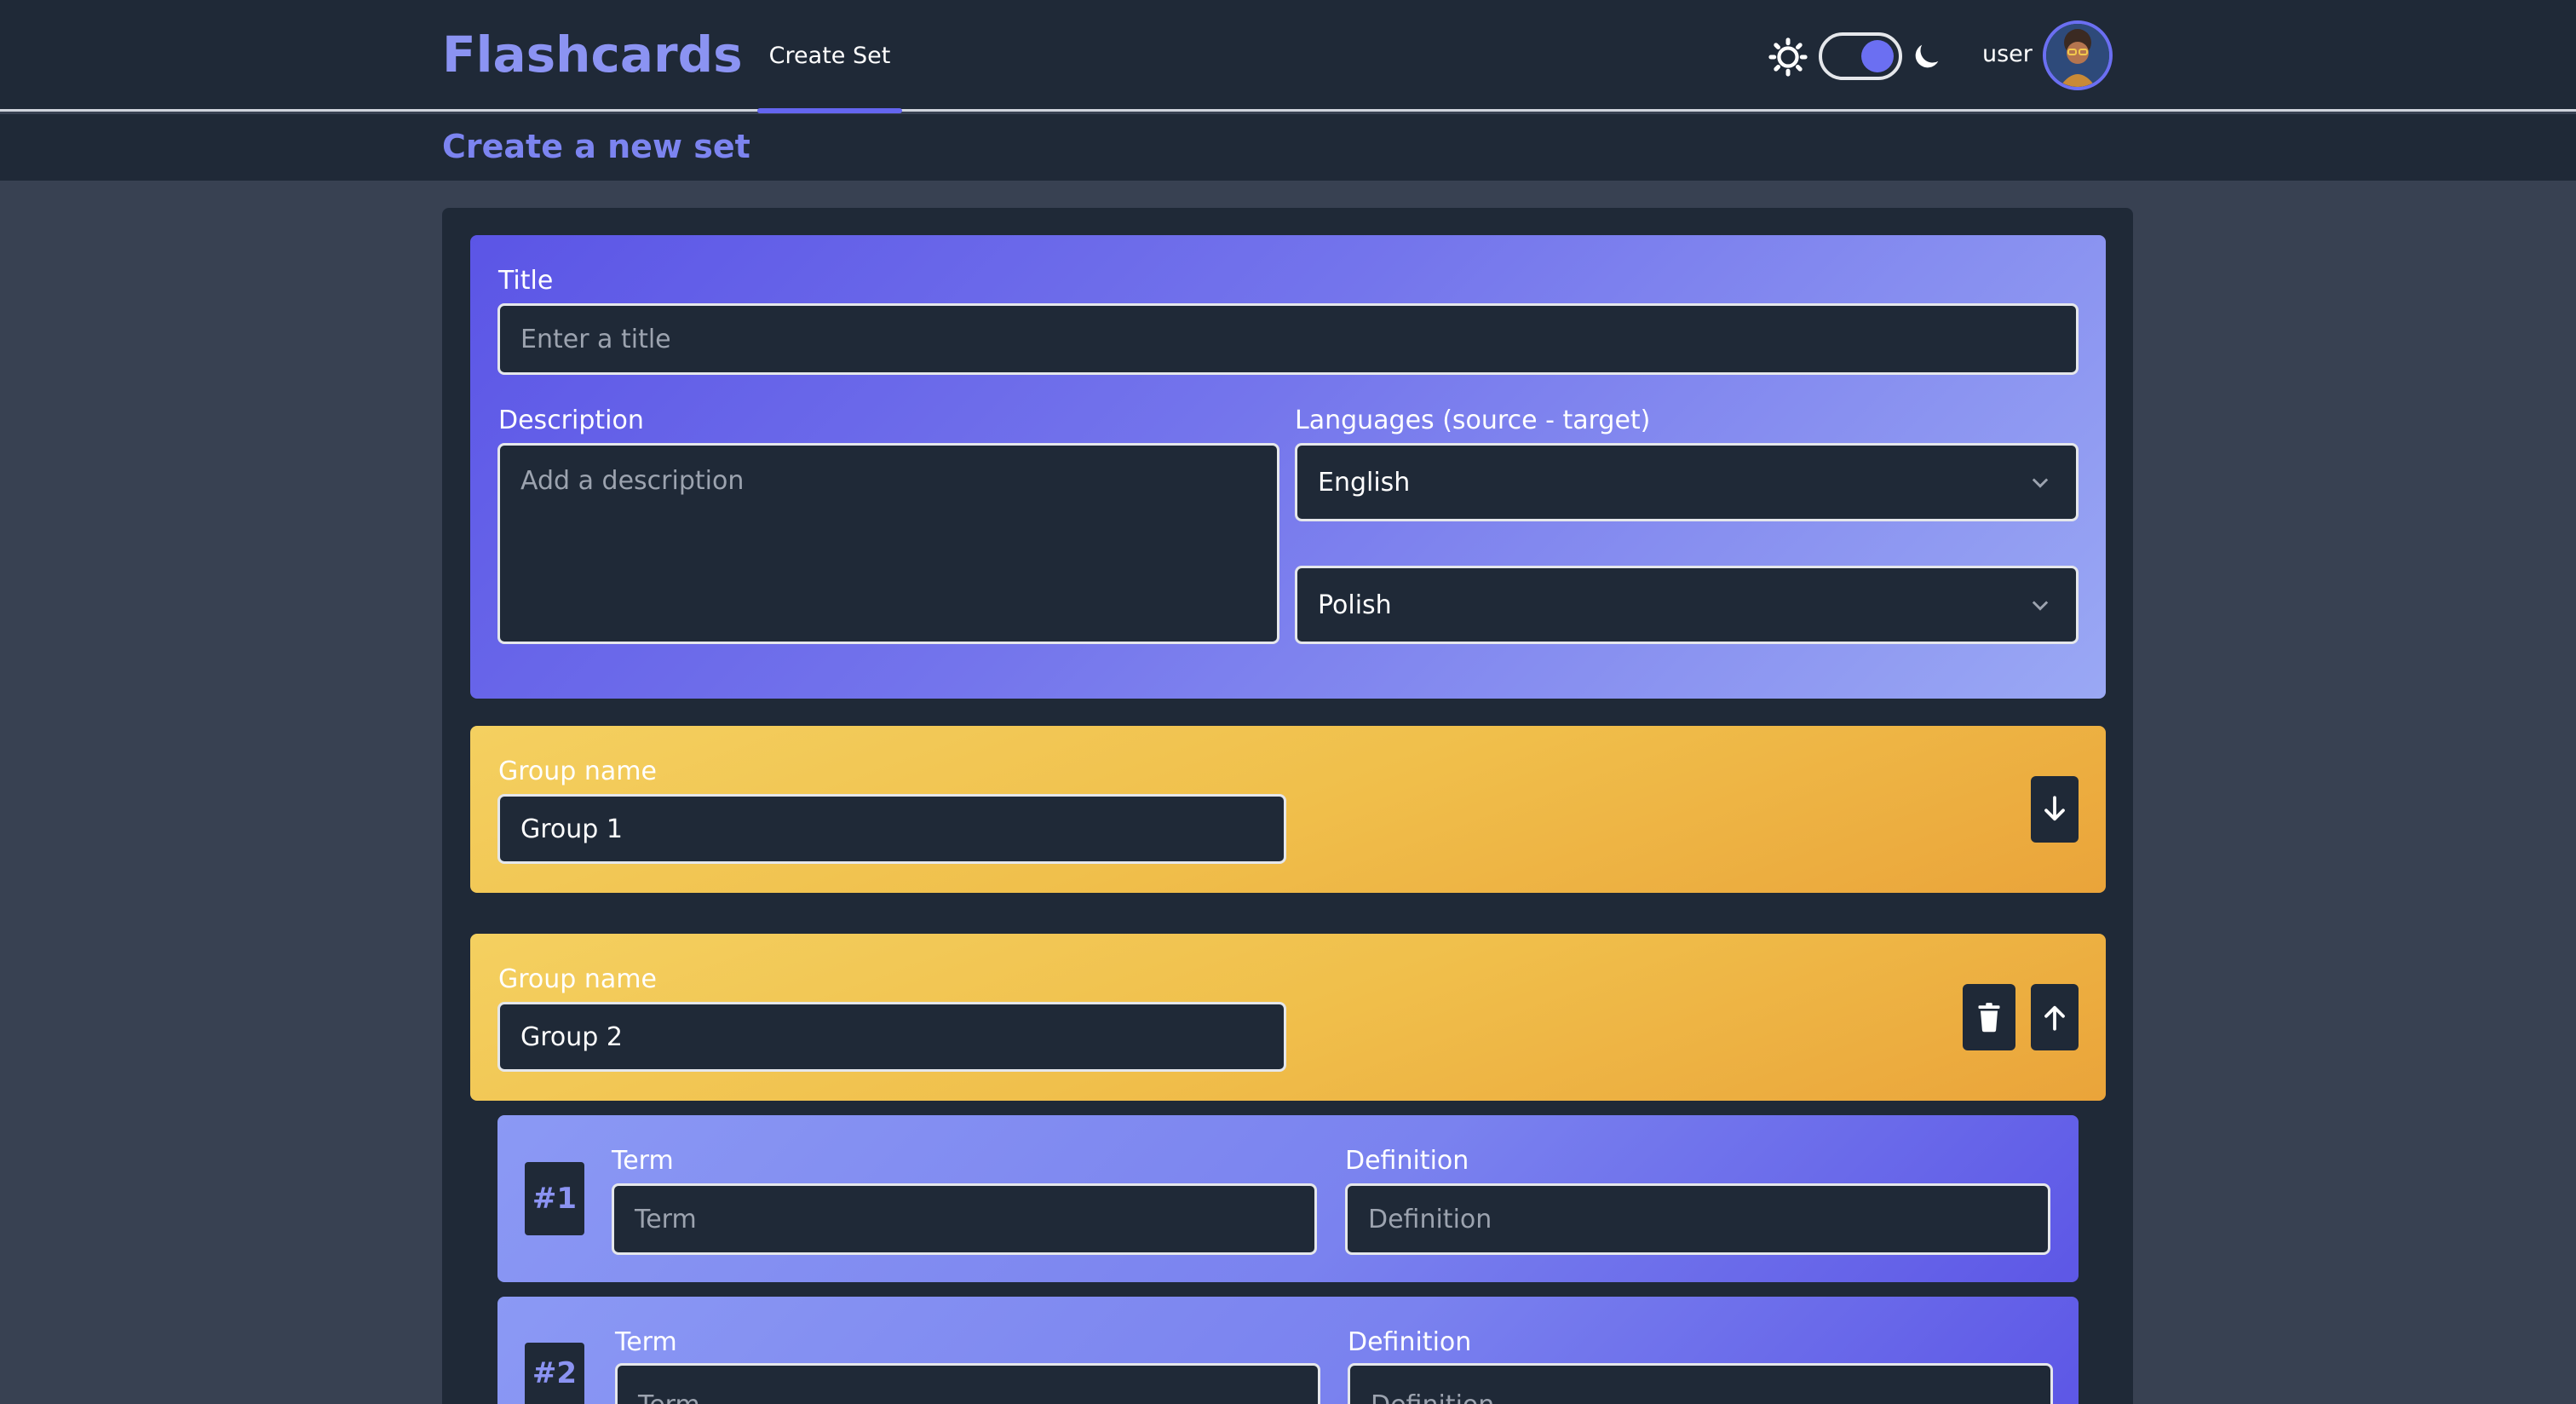  I want to click on title-placeholder: Enter a title, so click(595, 339).